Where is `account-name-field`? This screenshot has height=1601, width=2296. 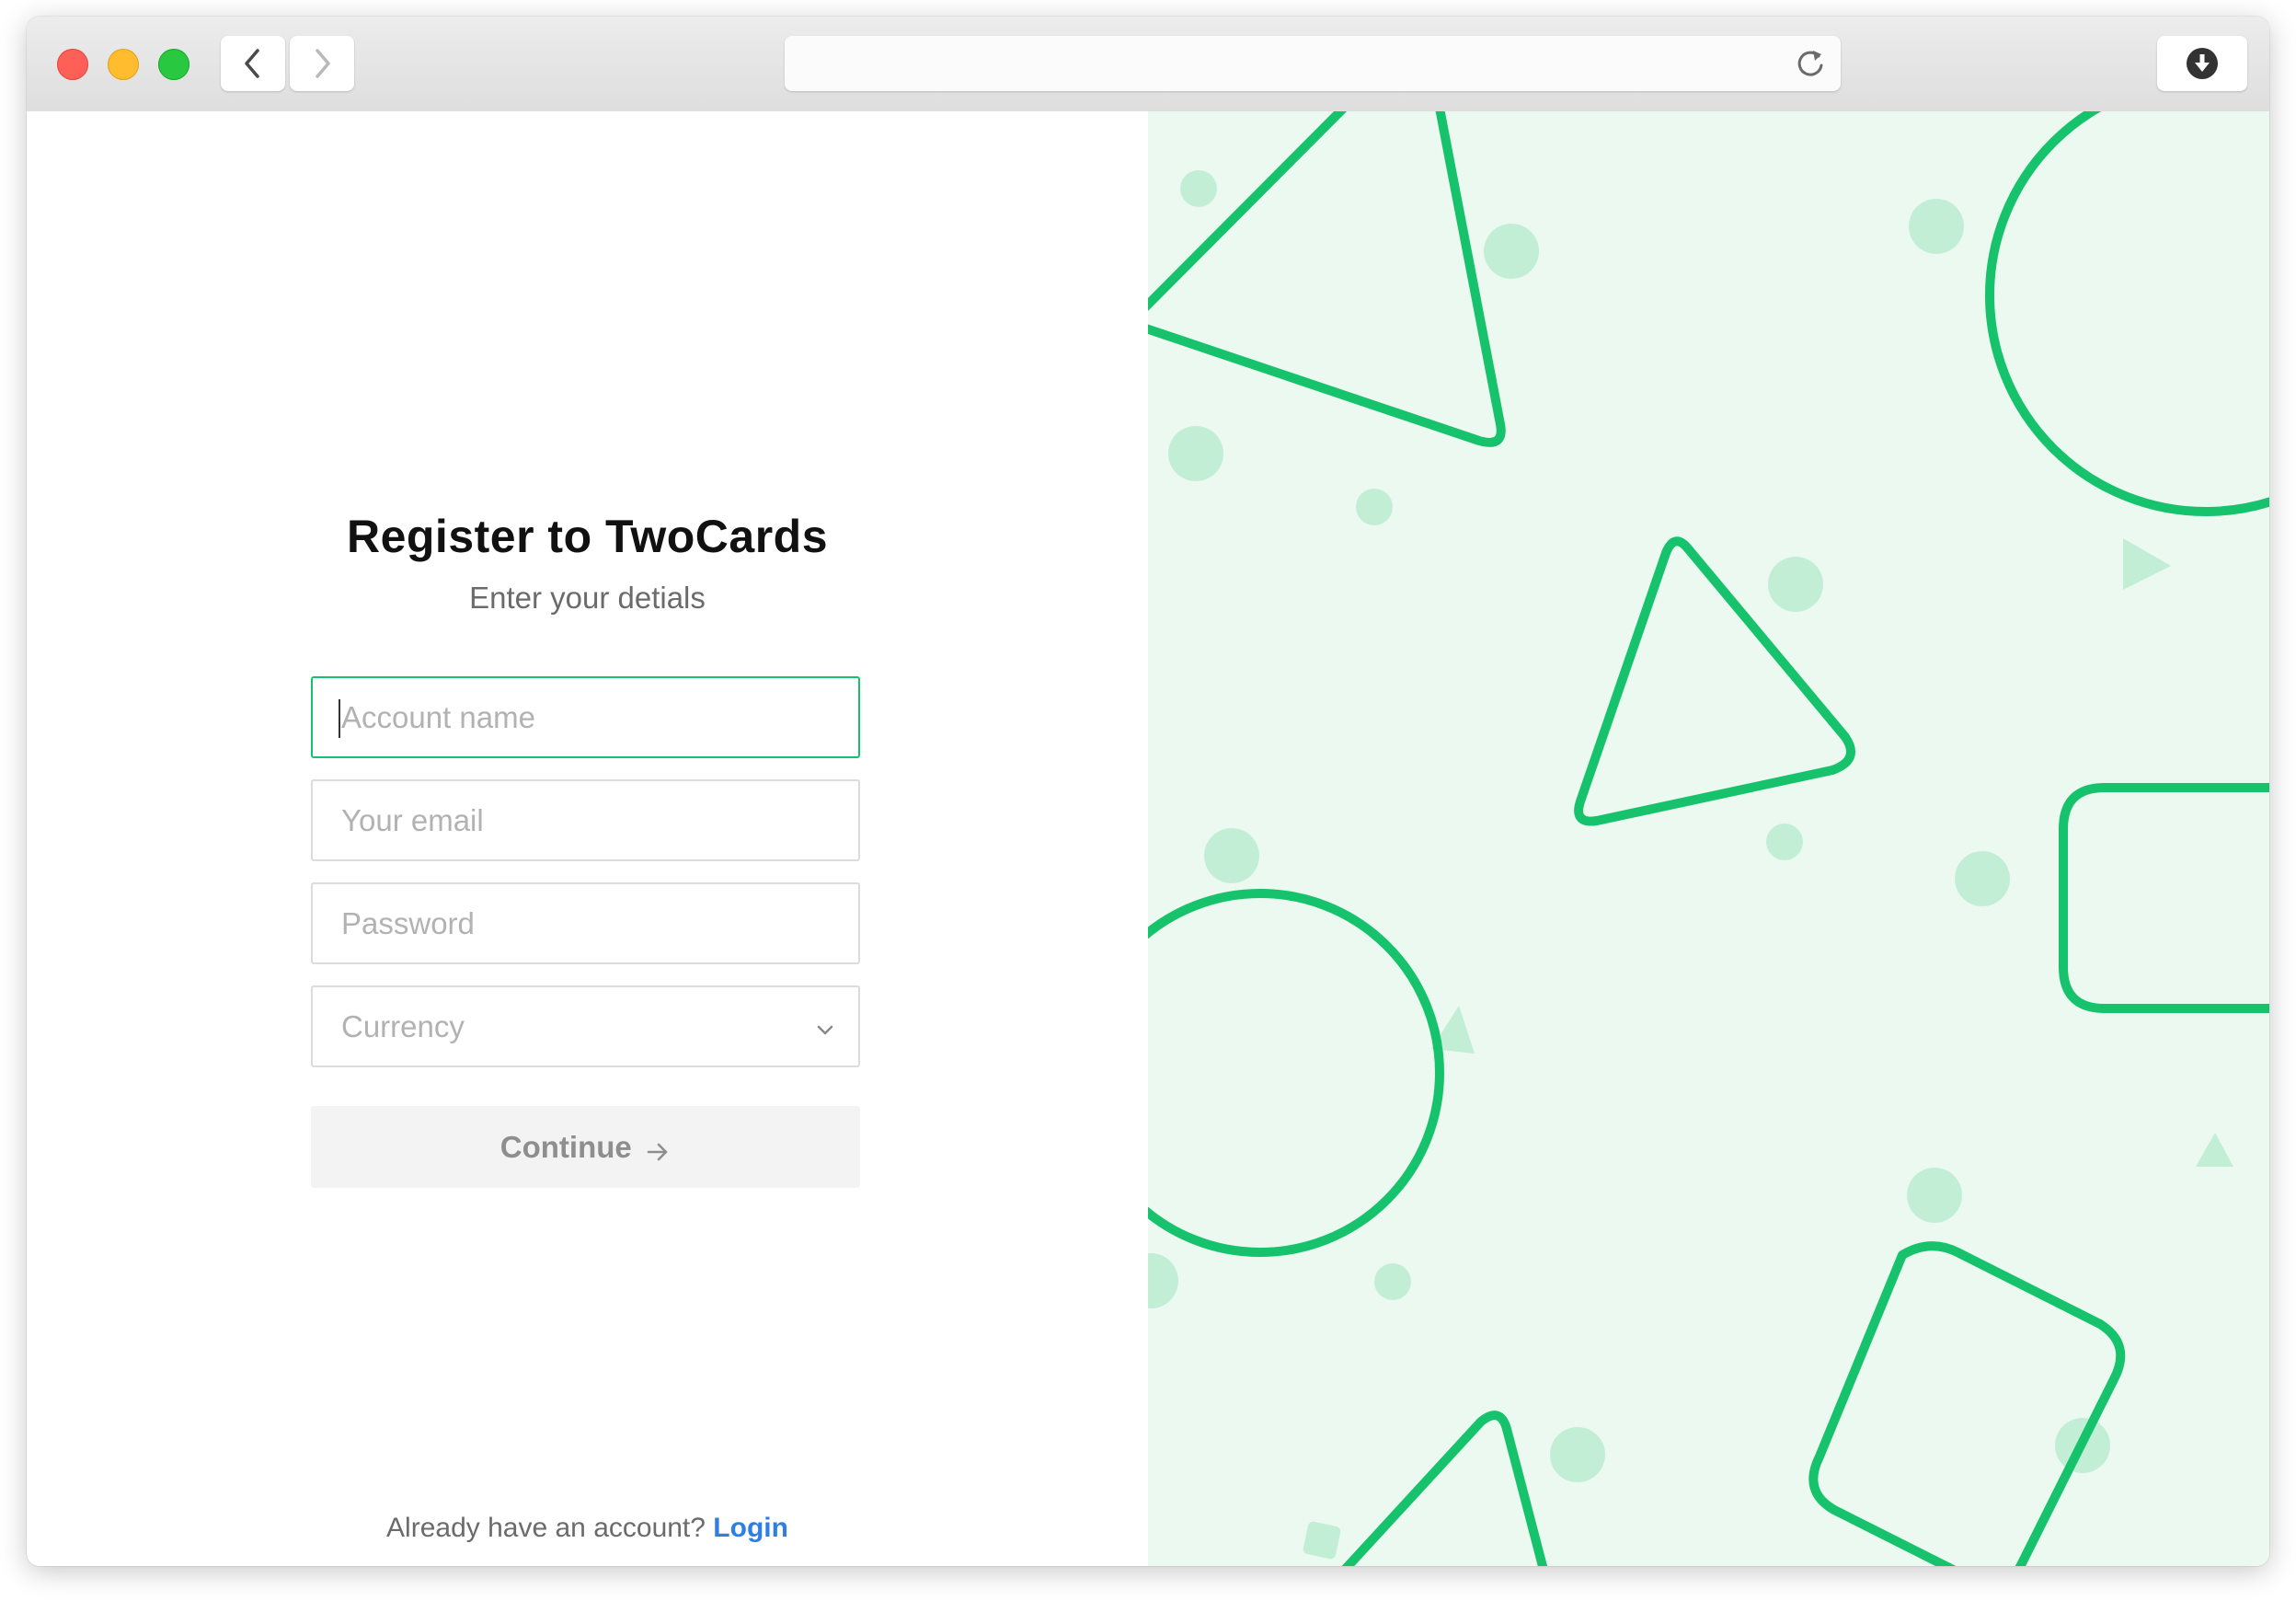
account-name-field is located at coordinates (585, 717).